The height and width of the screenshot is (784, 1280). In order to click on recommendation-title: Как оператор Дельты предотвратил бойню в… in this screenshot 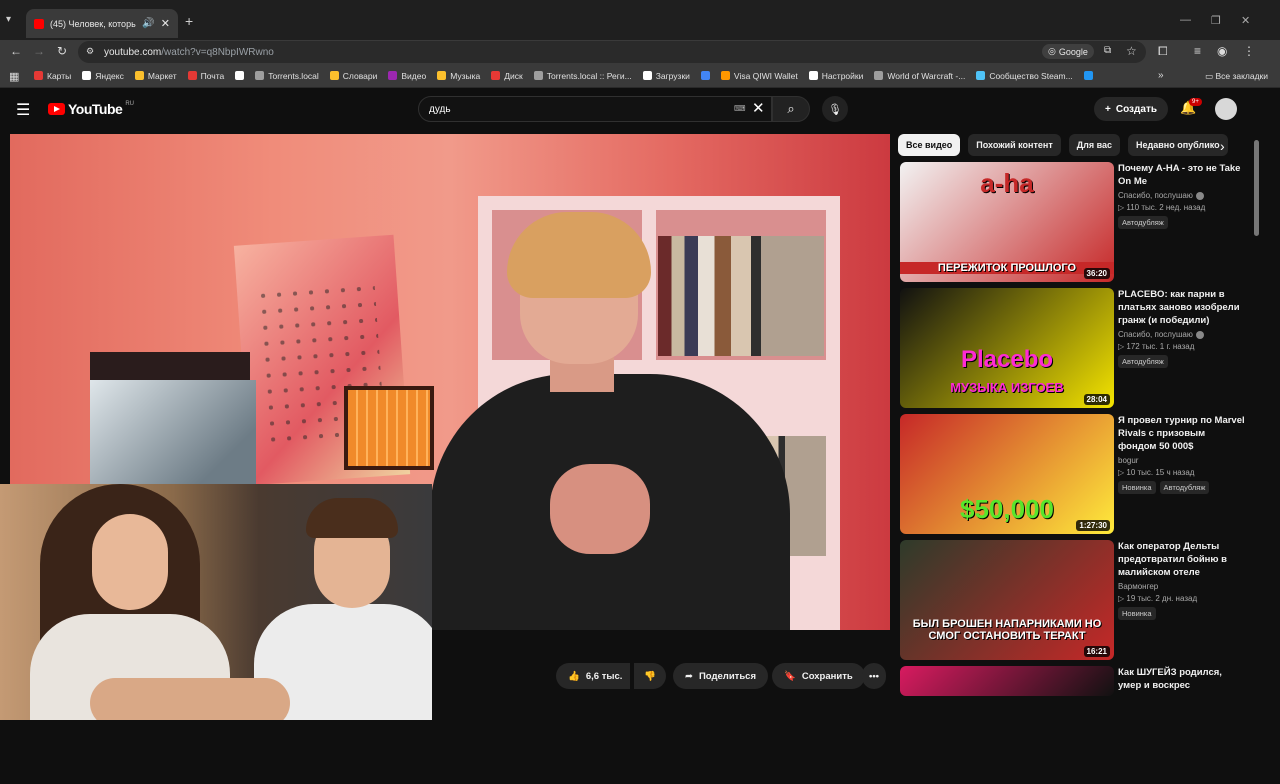, I will do `click(1182, 559)`.